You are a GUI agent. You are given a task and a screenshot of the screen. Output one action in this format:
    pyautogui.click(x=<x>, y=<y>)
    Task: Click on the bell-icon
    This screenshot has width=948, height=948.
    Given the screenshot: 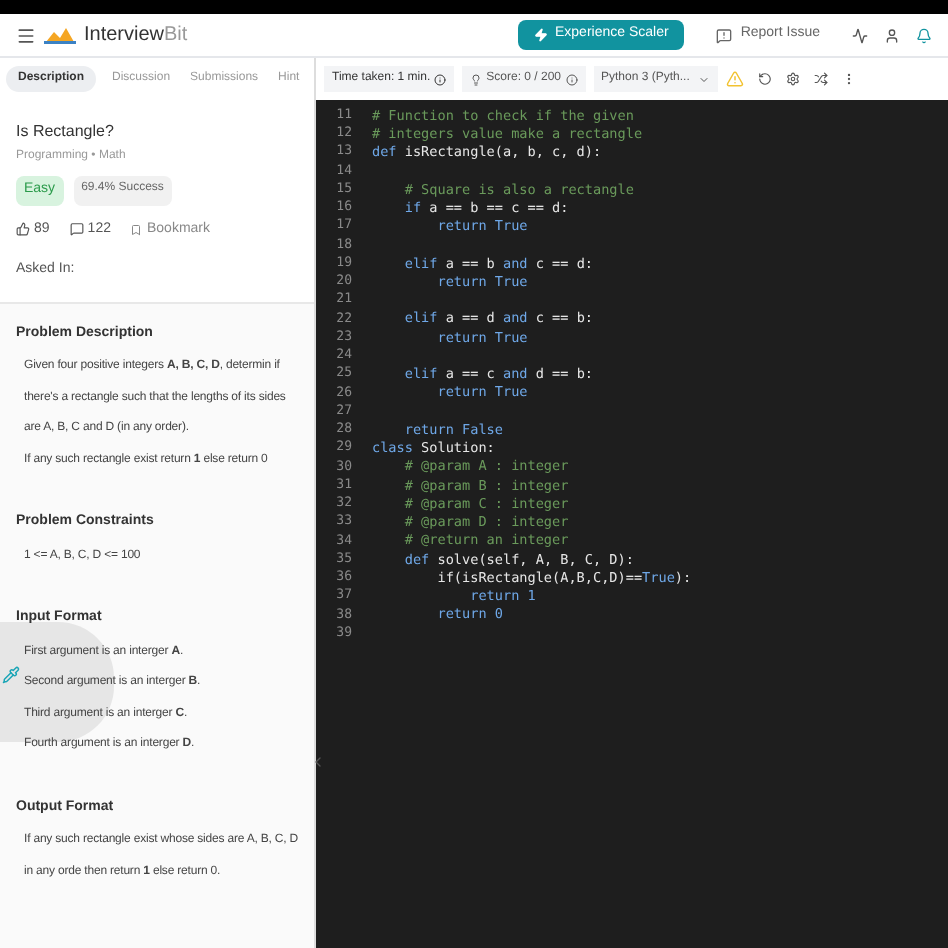 What is the action you would take?
    pyautogui.click(x=924, y=35)
    